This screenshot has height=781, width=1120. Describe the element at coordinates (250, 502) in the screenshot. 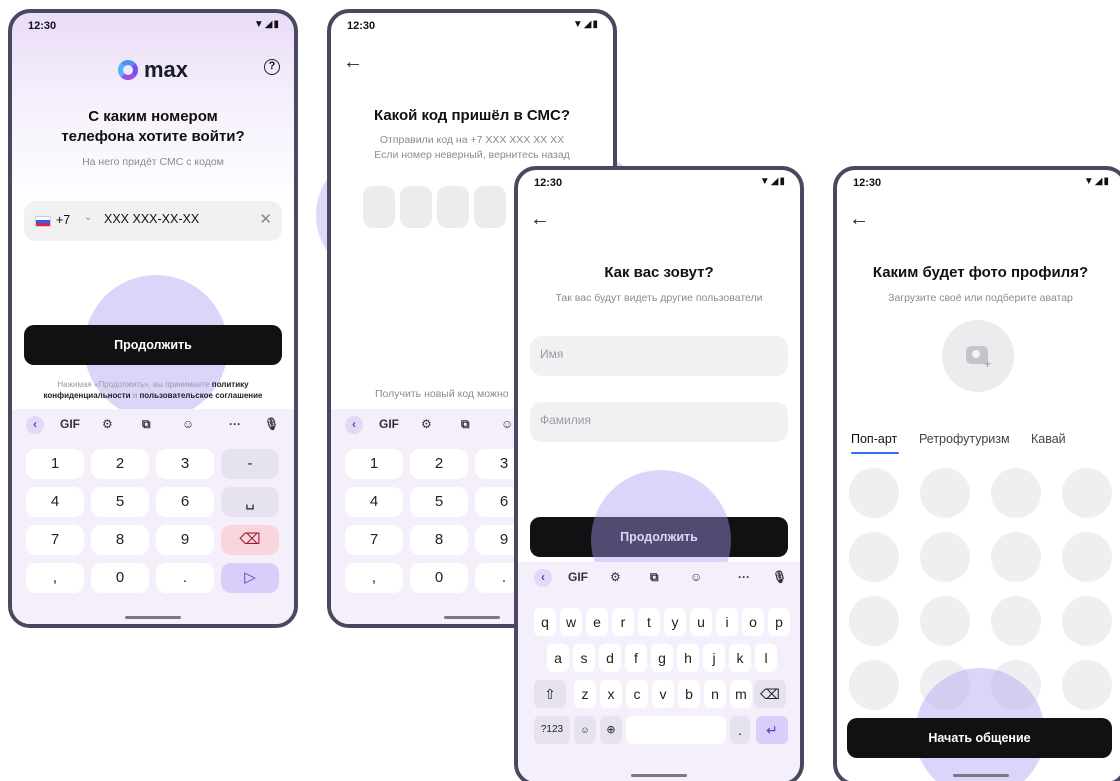

I see `key-space: ␣` at that location.